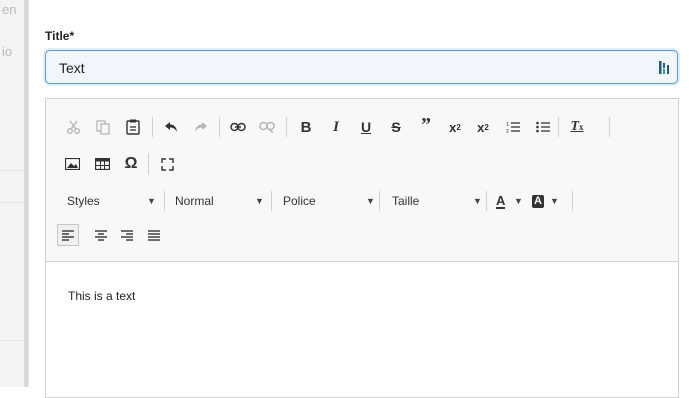 This screenshot has height=398, width=689. I want to click on title-field-label: Title*, so click(60, 36).